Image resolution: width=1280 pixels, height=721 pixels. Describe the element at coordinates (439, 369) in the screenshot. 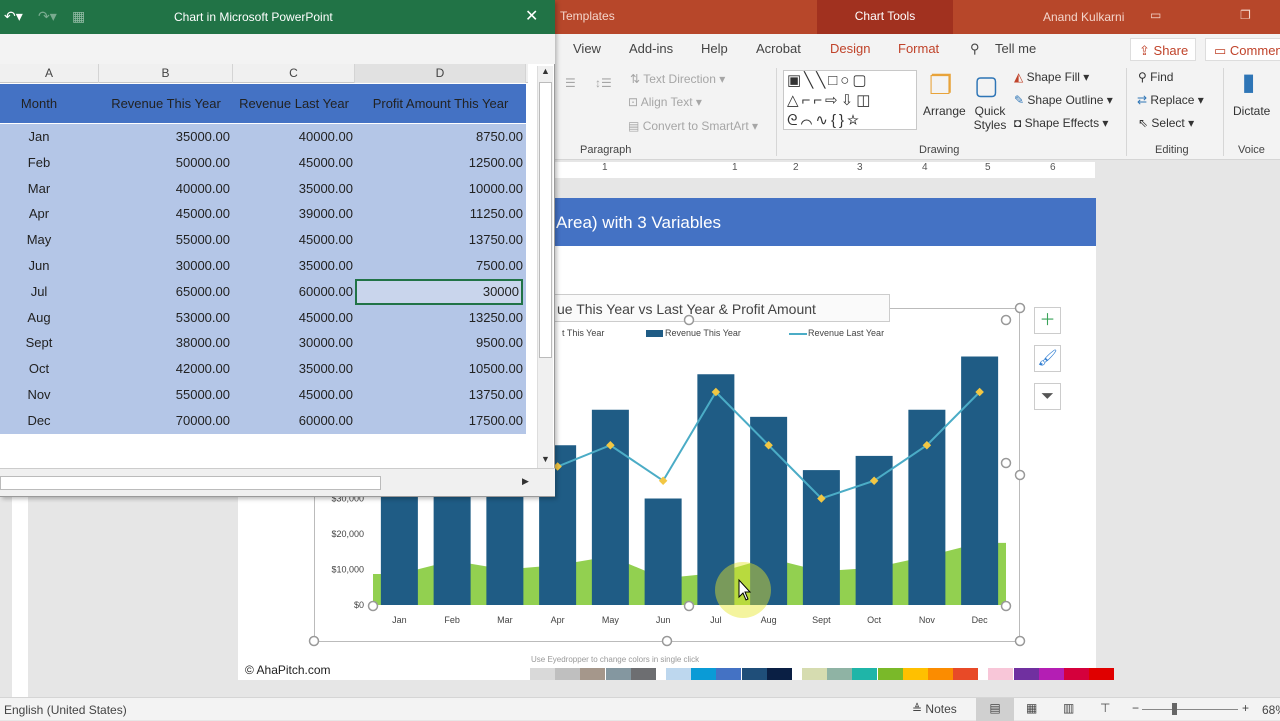

I see `table-cell: 10500.00` at that location.